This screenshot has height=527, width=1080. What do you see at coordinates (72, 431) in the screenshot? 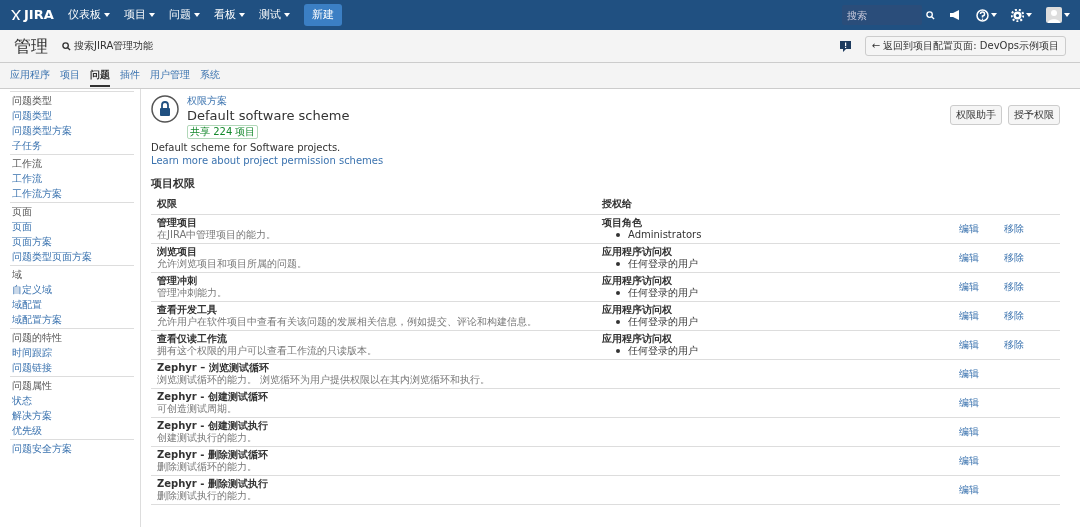
I see `sidebar-link: 优先级` at bounding box center [72, 431].